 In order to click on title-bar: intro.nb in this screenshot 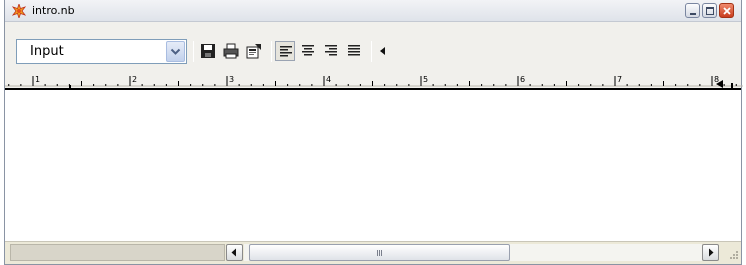, I will do `click(373, 11)`.